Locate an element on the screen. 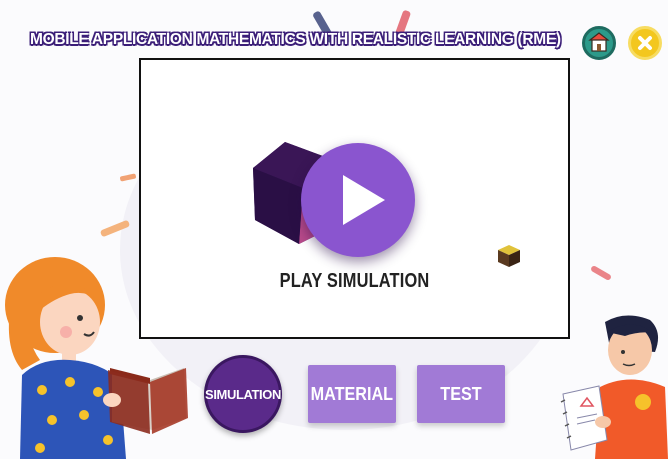 Image resolution: width=668 pixels, height=459 pixels. close-button is located at coordinates (645, 43).